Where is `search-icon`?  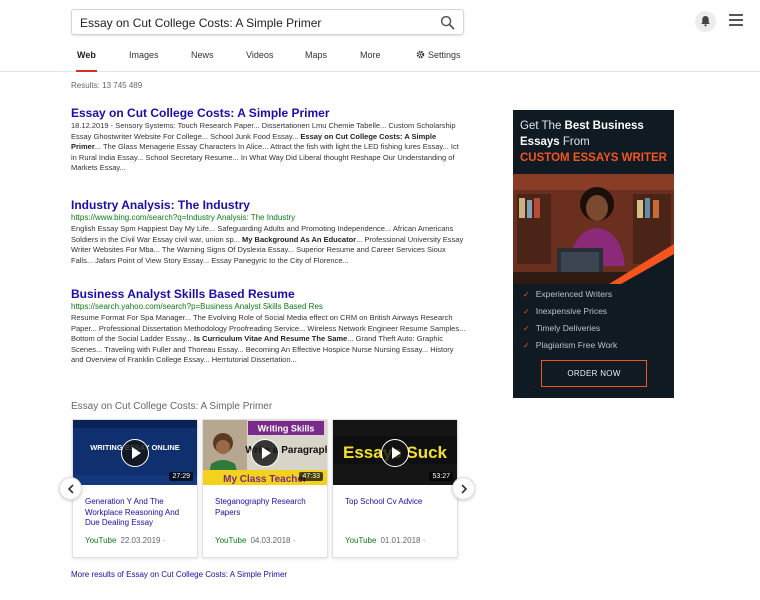 search-icon is located at coordinates (447, 22).